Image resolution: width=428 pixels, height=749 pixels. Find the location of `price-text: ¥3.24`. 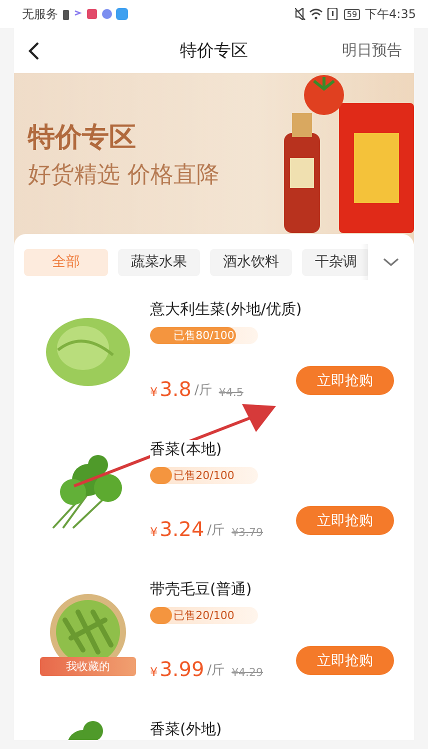

price-text: ¥3.24 is located at coordinates (177, 529).